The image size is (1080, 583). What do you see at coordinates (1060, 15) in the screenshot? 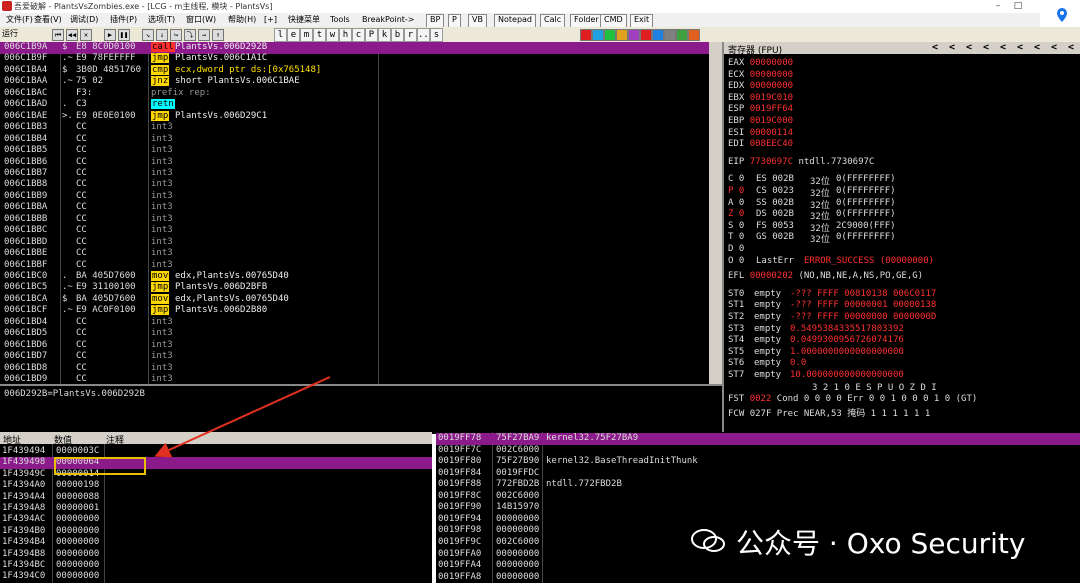
I see `location-pin-button` at bounding box center [1060, 15].